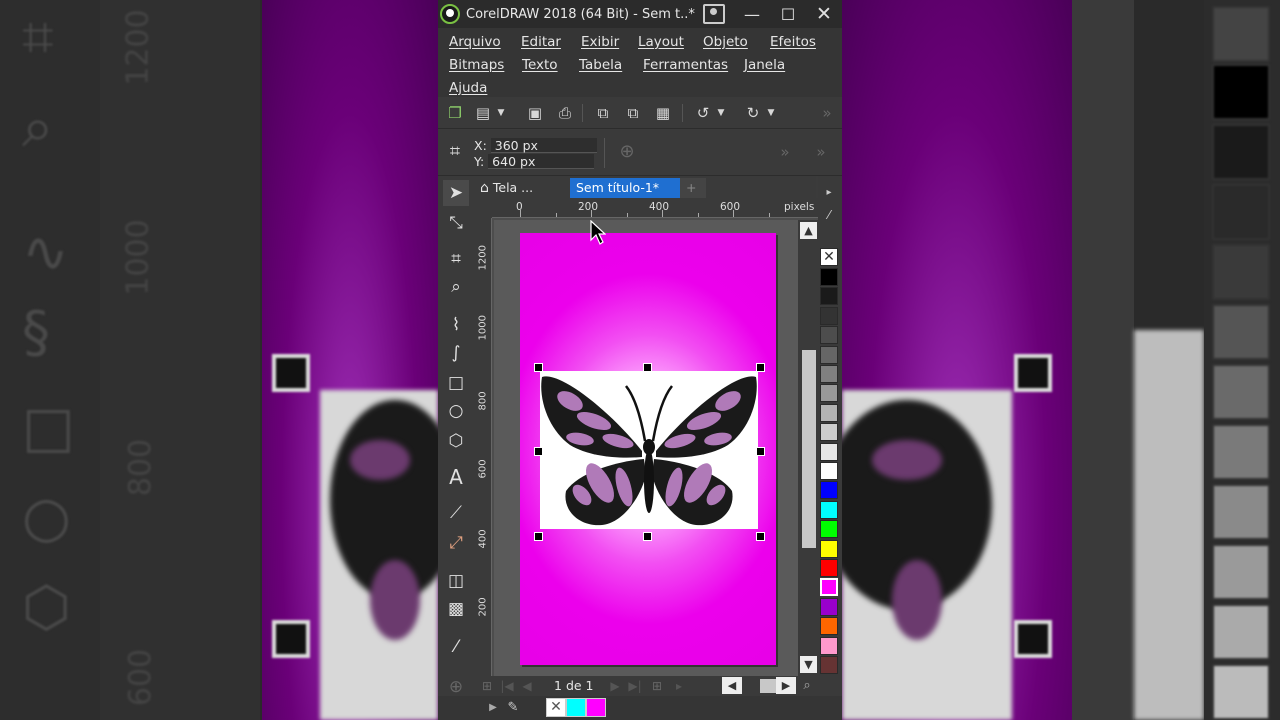  Describe the element at coordinates (808, 230) in the screenshot. I see `scroll-up-button: ▲` at that location.